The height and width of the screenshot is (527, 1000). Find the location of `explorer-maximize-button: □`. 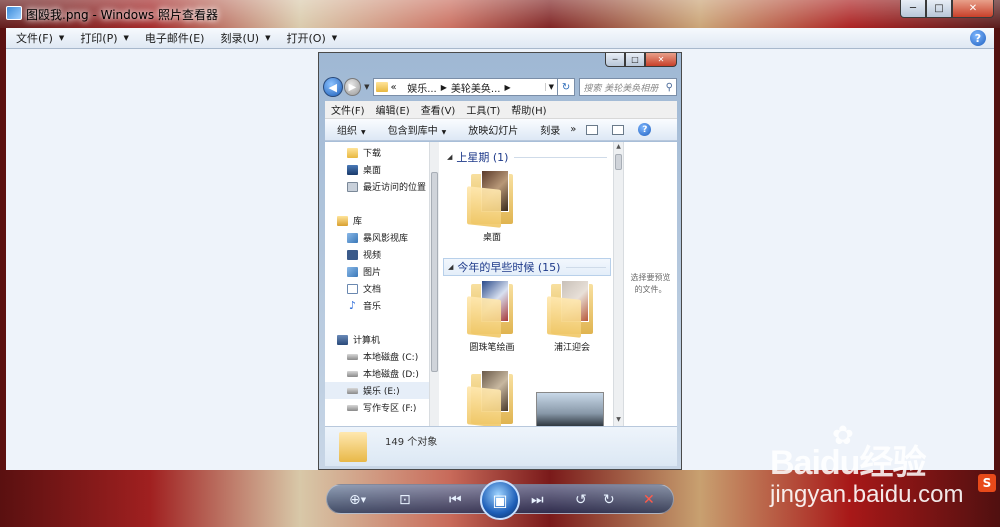

explorer-maximize-button: □ is located at coordinates (635, 60).